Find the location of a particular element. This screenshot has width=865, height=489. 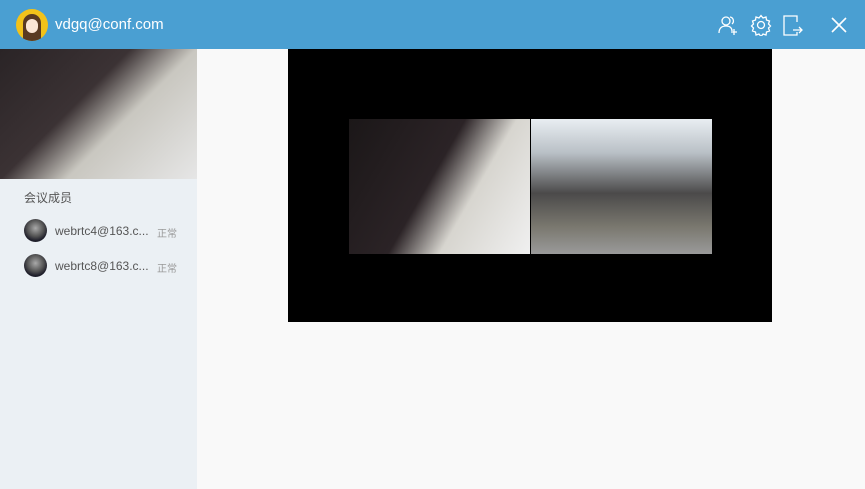

title-bar: vdgq@conf.com is located at coordinates (432, 24).